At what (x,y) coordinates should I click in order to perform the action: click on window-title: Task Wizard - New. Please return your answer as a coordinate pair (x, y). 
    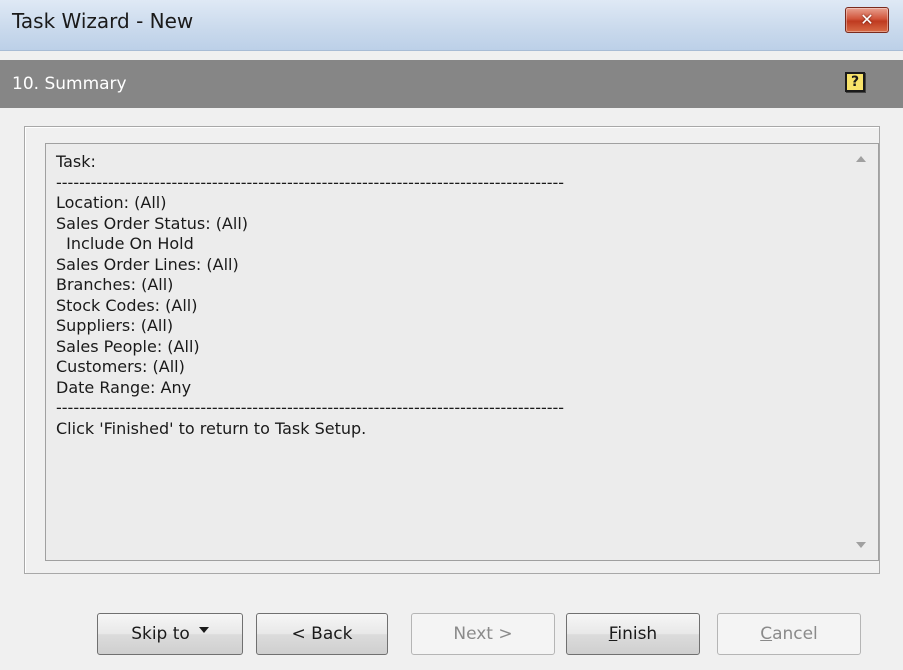
    Looking at the image, I should click on (103, 21).